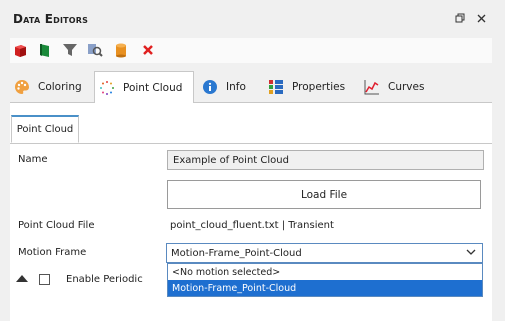 This screenshot has width=505, height=321. What do you see at coordinates (251, 143) in the screenshot?
I see `subtab-divider` at bounding box center [251, 143].